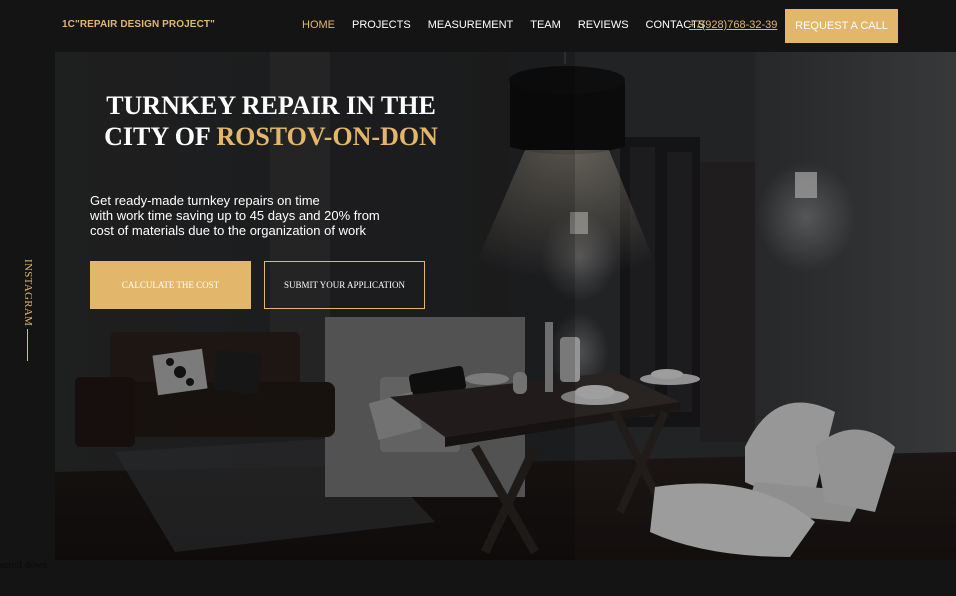  What do you see at coordinates (23, 565) in the screenshot?
I see `scroll-down-link: scroll down` at bounding box center [23, 565].